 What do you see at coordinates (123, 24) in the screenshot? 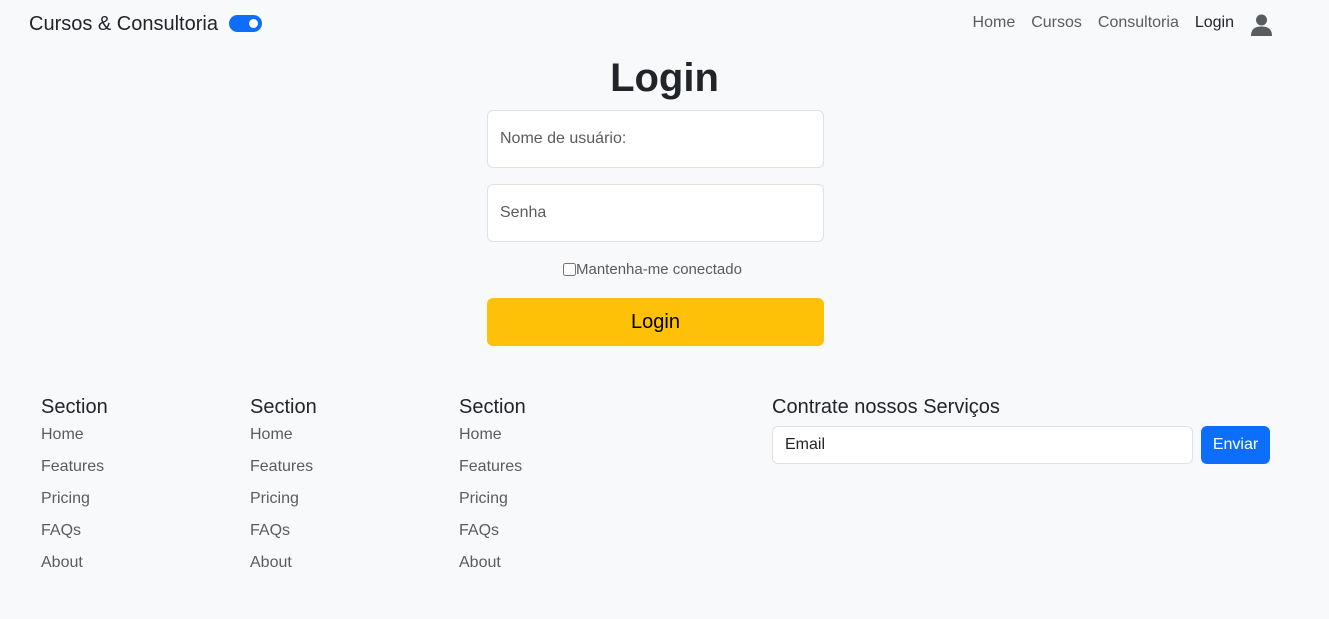
I see `brand-title: Cursos & Consultoria` at bounding box center [123, 24].